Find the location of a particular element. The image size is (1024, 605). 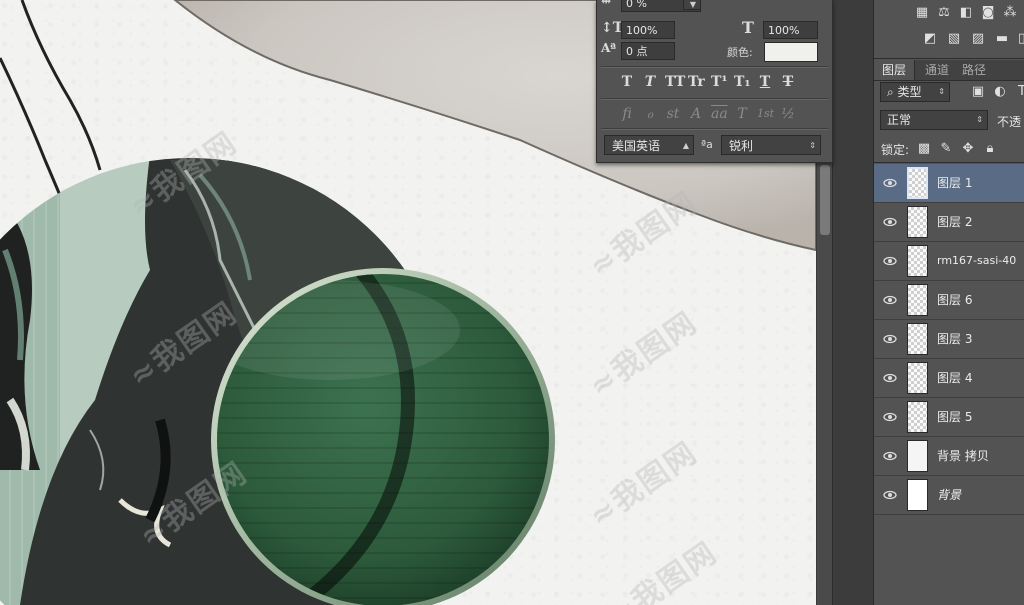

antialias-dropdown: 锐利 ⇕ is located at coordinates (771, 145).